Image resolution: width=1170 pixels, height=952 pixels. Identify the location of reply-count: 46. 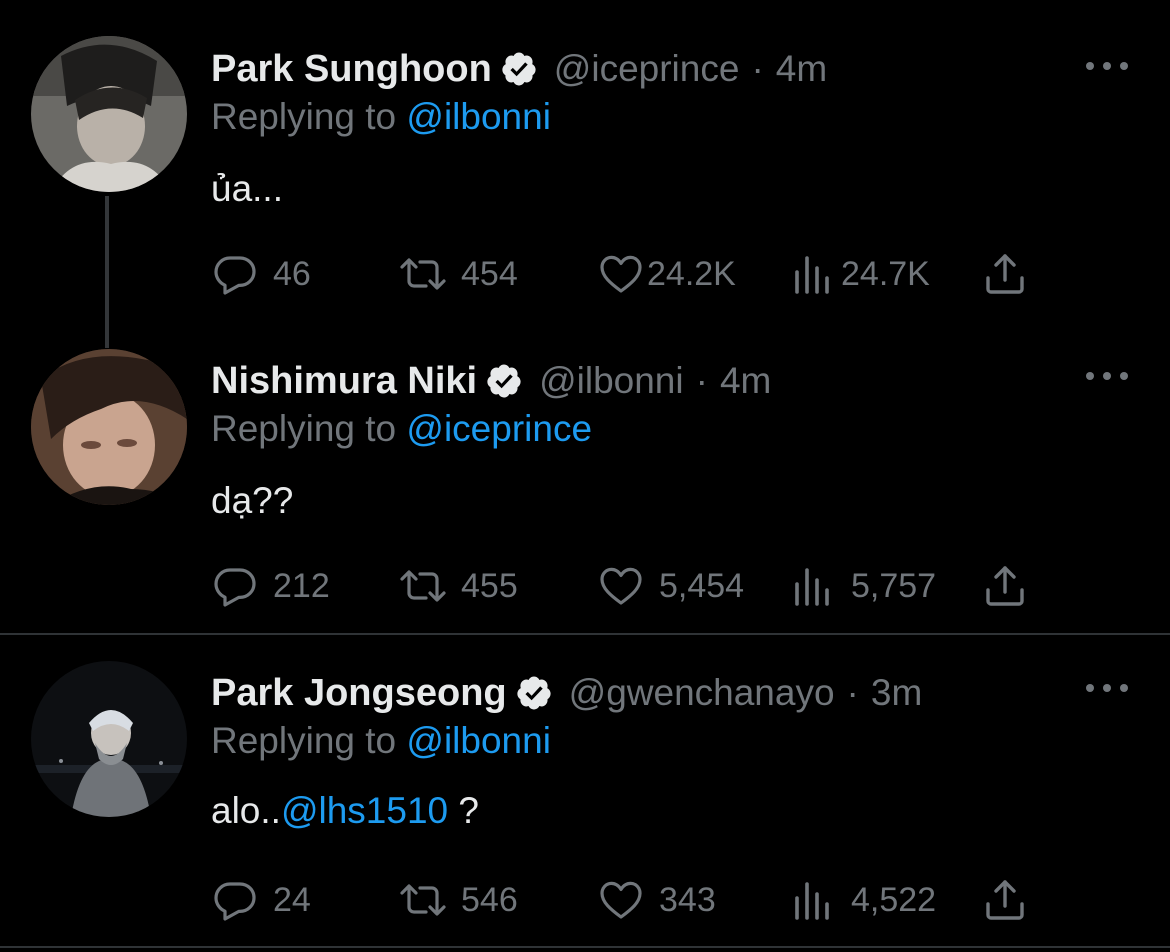
(292, 273).